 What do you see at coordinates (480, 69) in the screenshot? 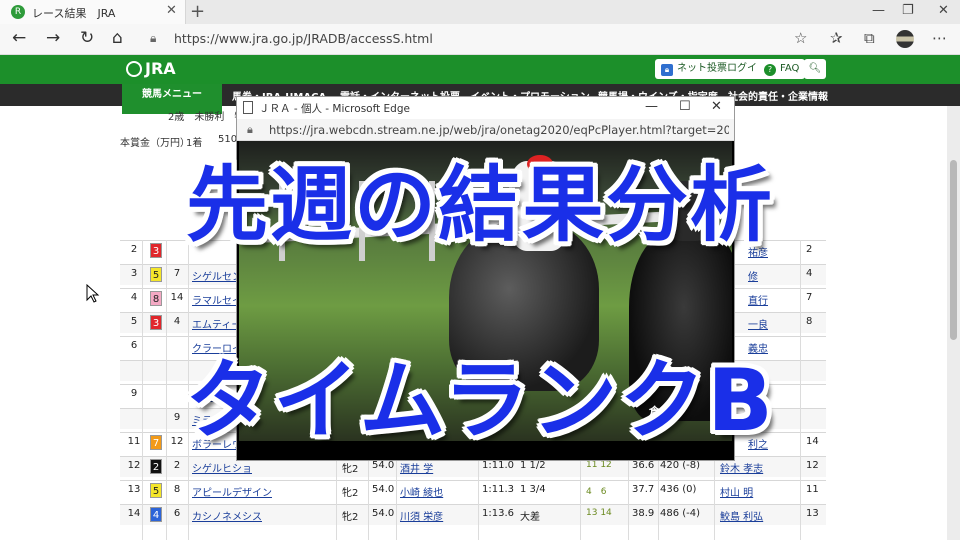
I see `jra-header: JRA 🔒︎ ネット投票ログイン ? FAQ 🔍︎` at bounding box center [480, 69].